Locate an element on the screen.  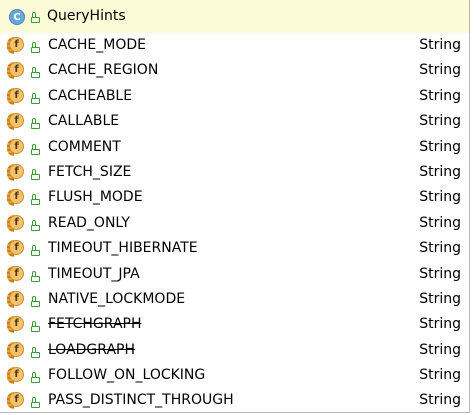
list-item: f CACHEABLE String is located at coordinates (234, 96).